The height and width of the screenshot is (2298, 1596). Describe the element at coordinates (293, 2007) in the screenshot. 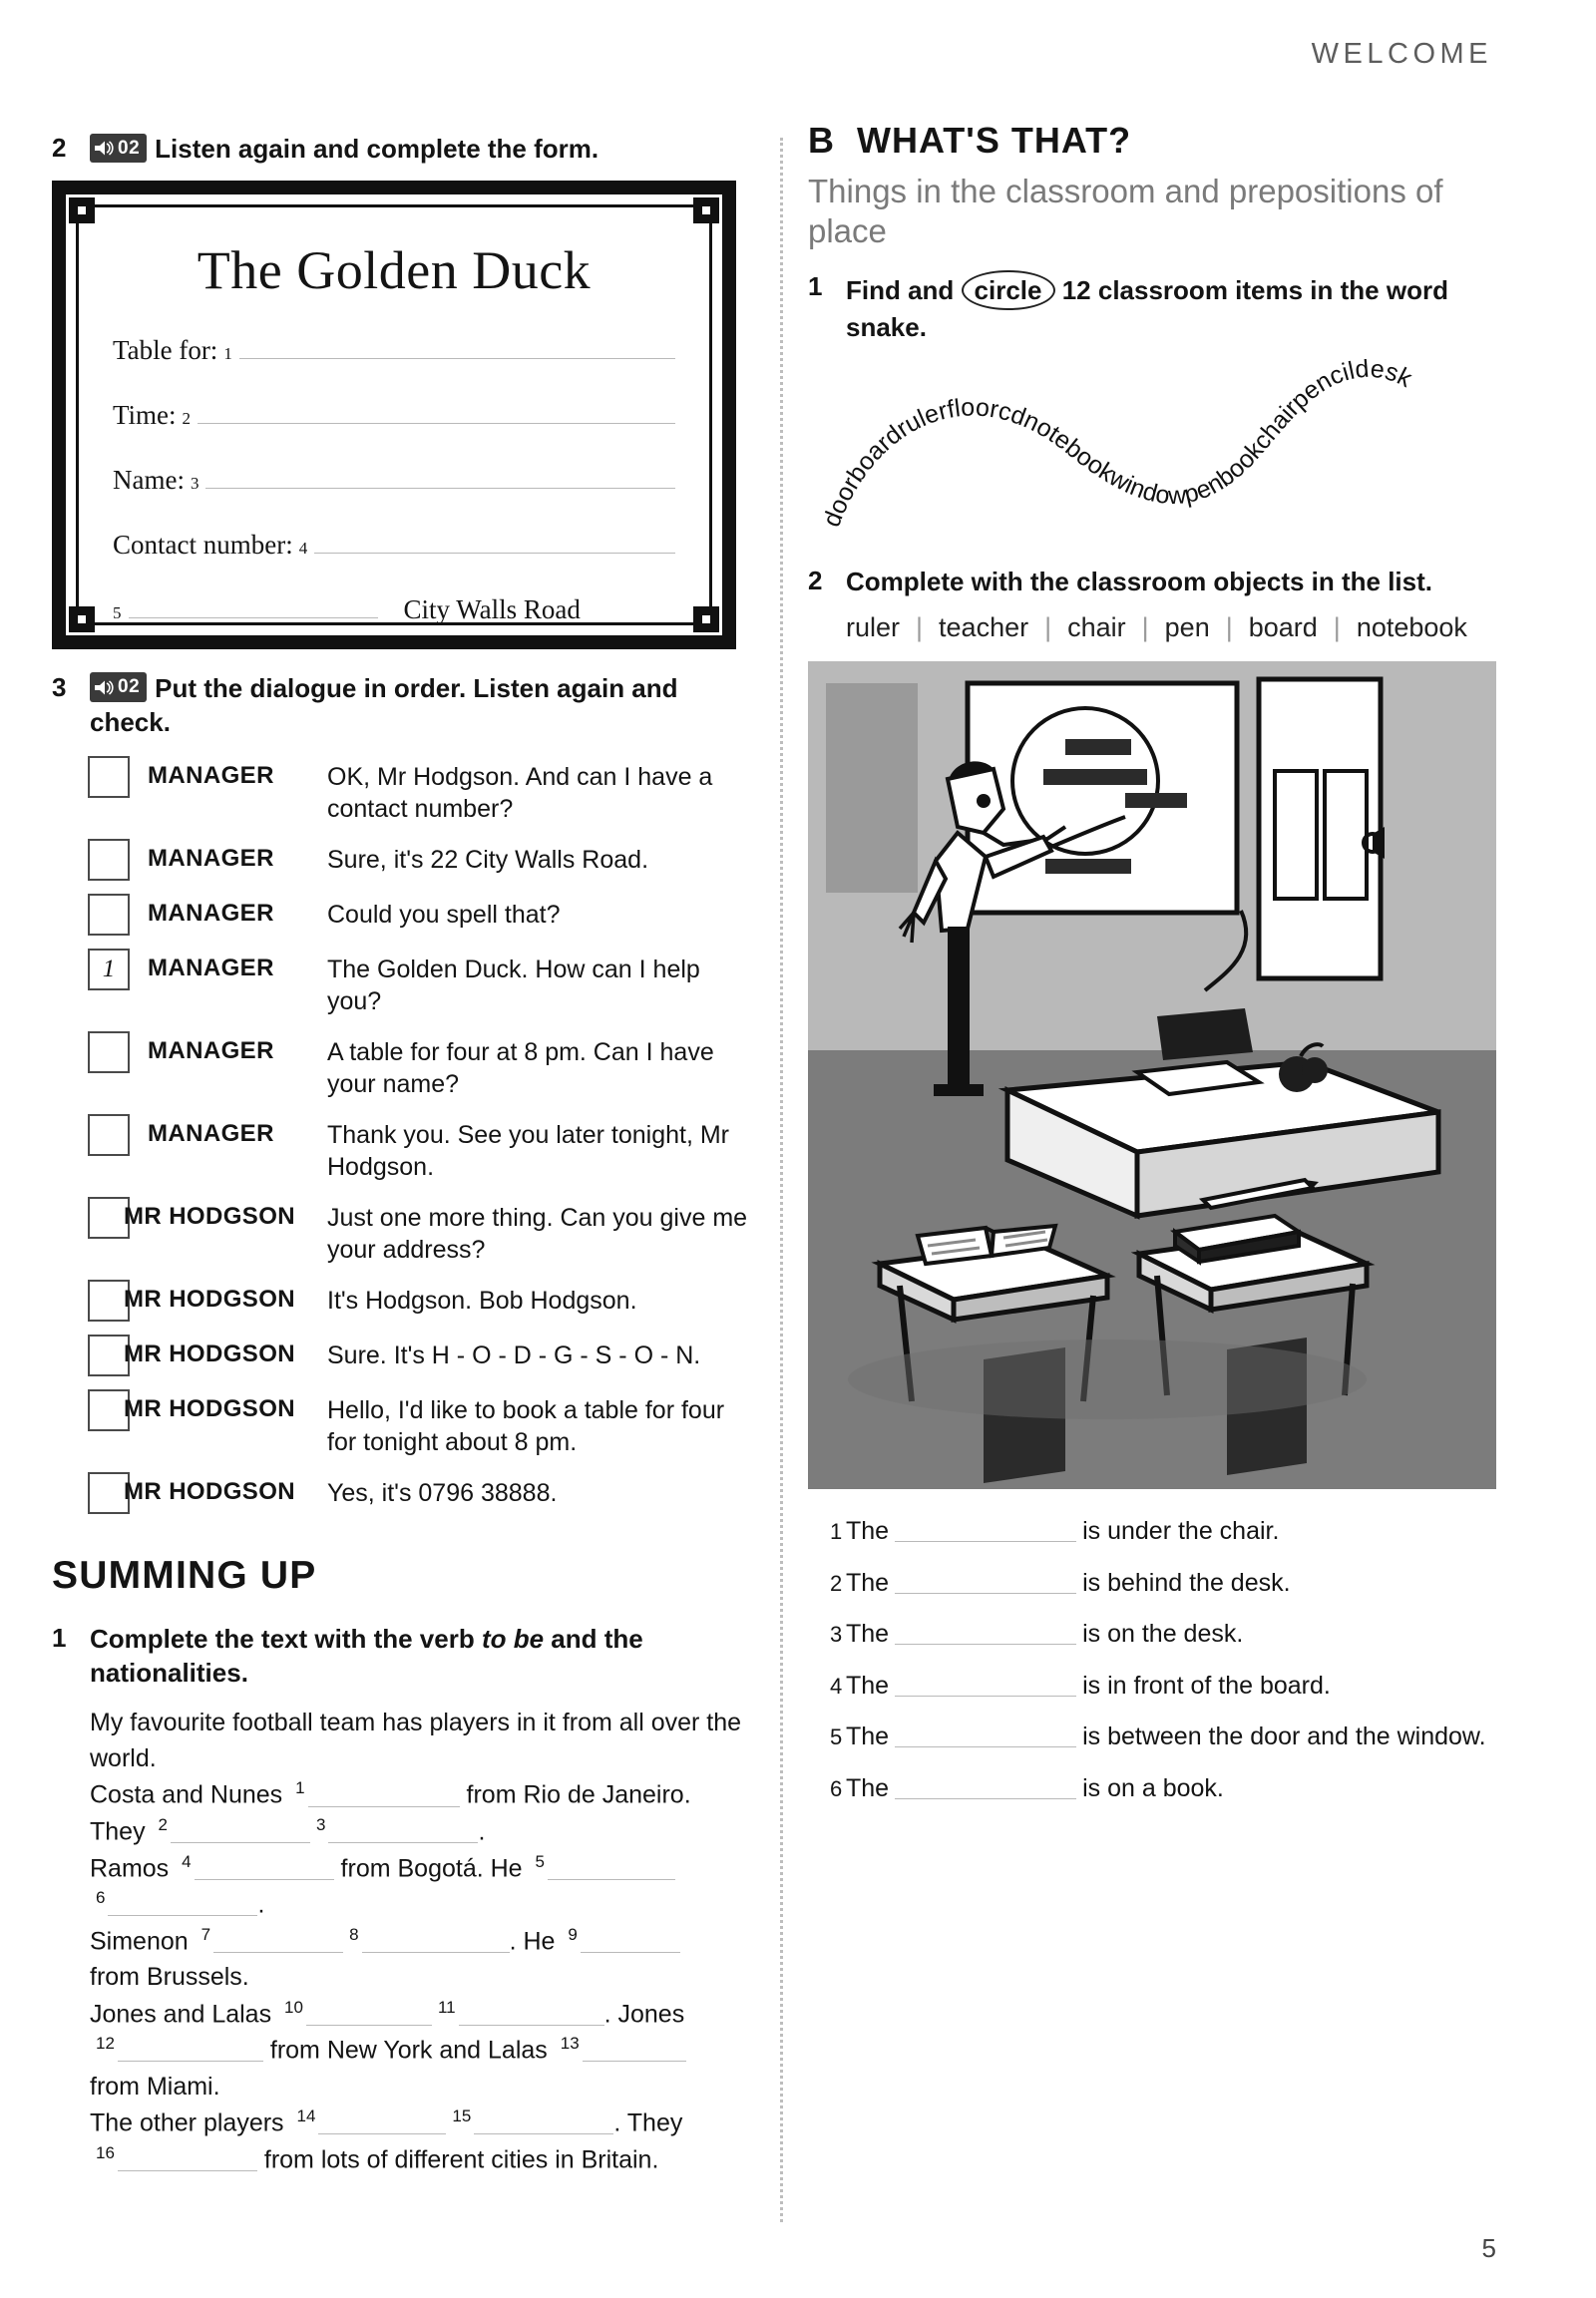

I see `gap-sup-10: 10` at that location.